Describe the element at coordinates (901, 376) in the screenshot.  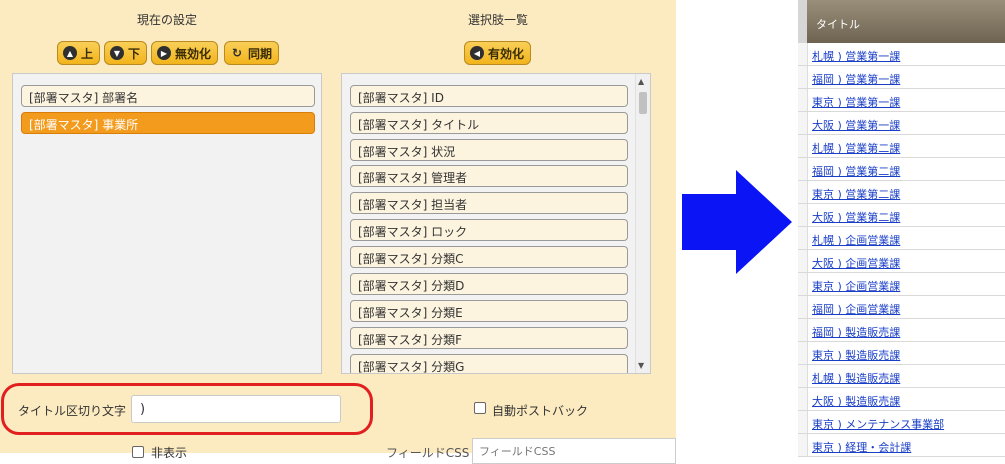
I see `table-row: 札幌 ) 製造販売課` at that location.